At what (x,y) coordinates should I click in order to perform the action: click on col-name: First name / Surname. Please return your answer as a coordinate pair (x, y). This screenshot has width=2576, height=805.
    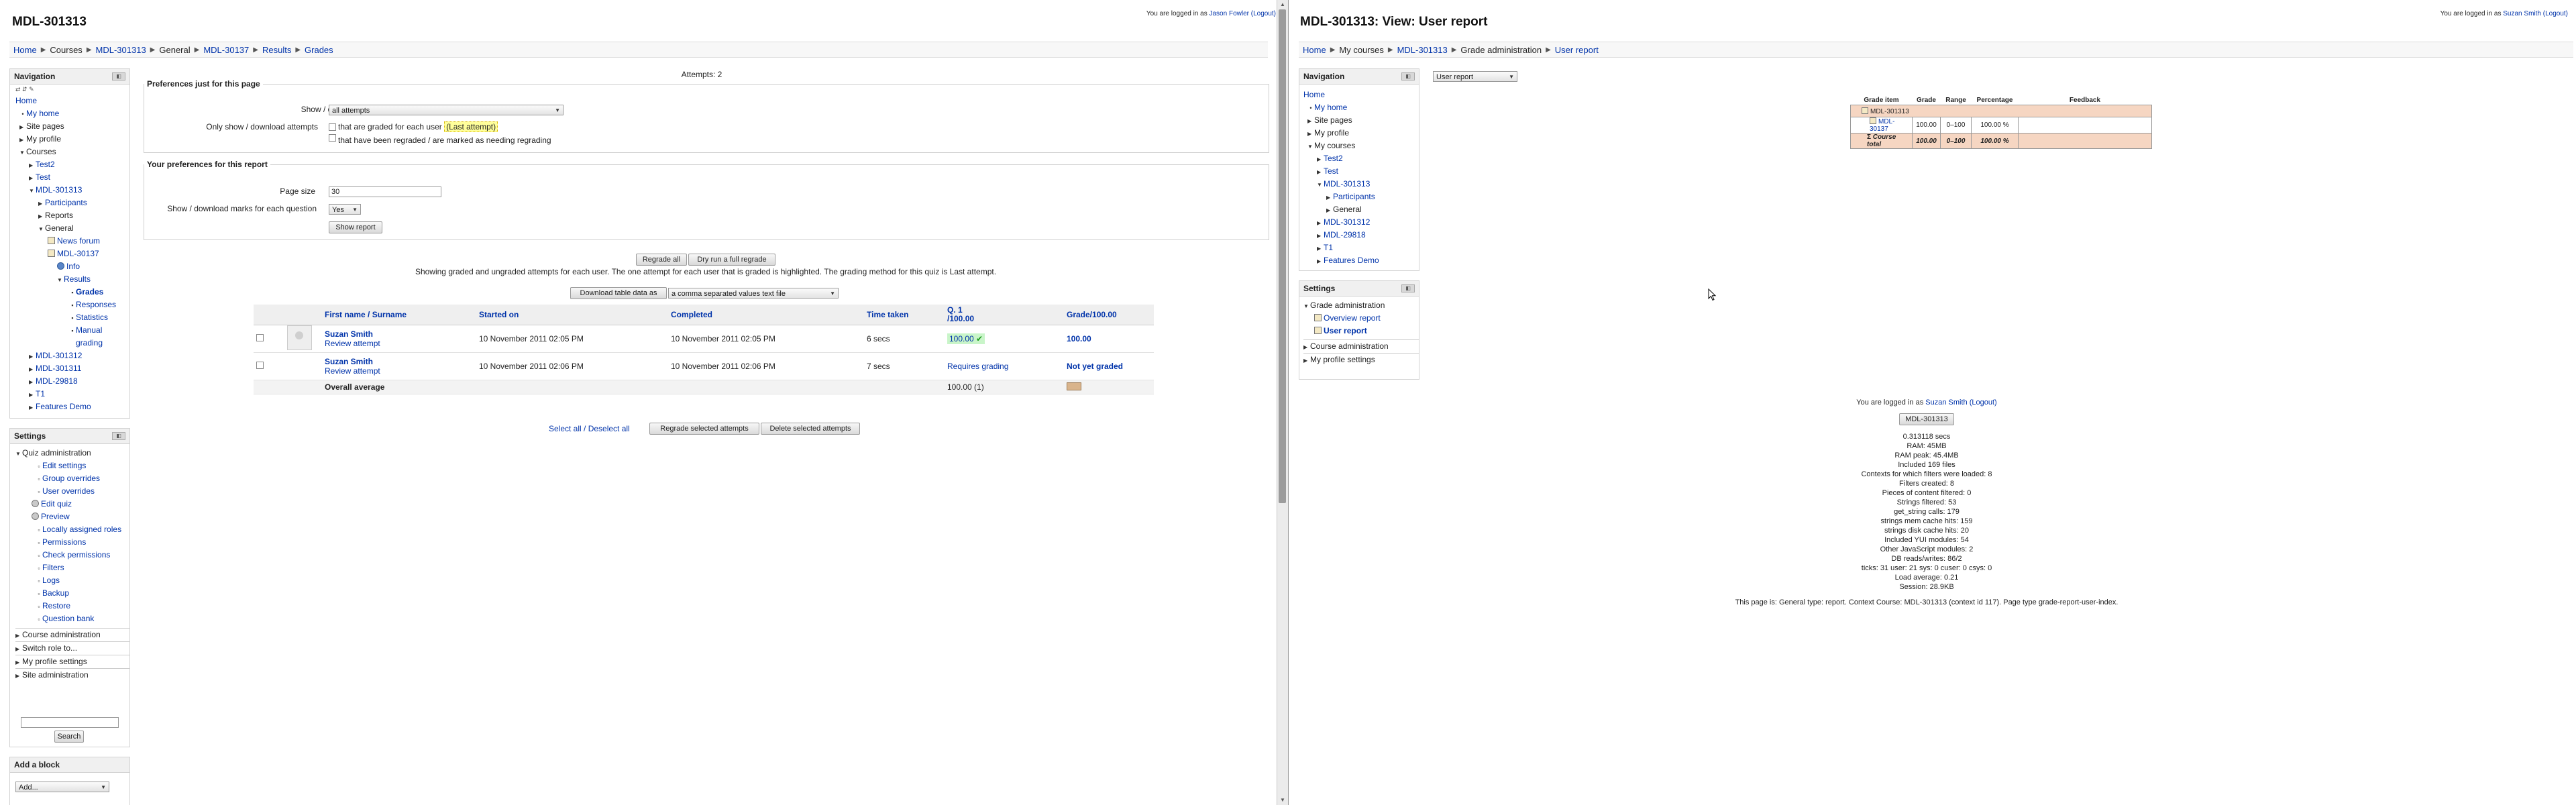
    Looking at the image, I should click on (366, 314).